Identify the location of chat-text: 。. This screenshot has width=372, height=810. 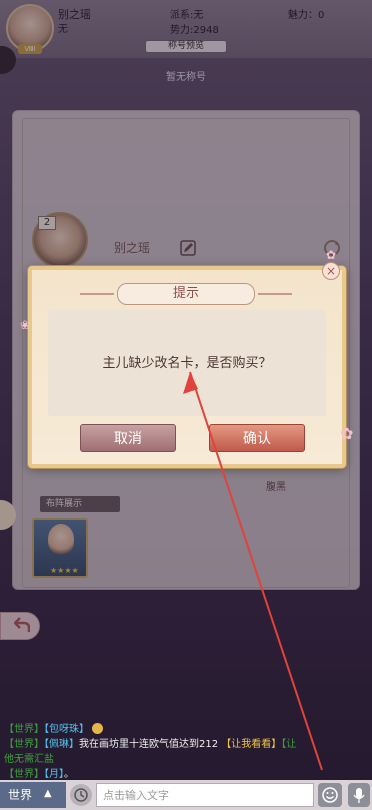
(69, 774).